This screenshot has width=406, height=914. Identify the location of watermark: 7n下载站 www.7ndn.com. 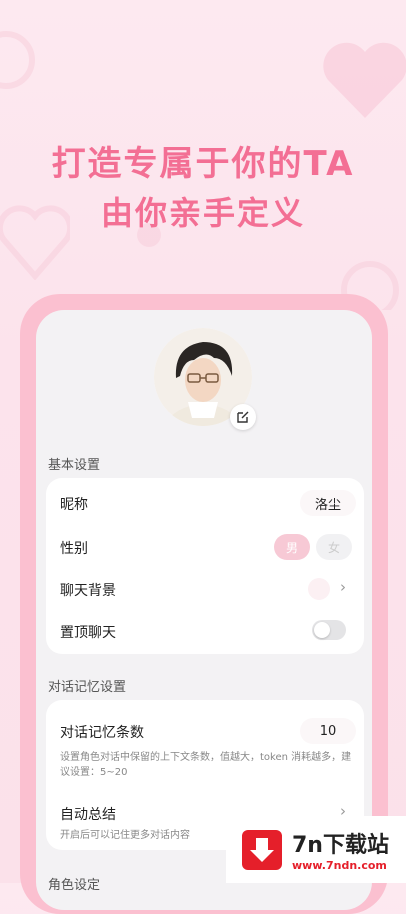
(316, 849).